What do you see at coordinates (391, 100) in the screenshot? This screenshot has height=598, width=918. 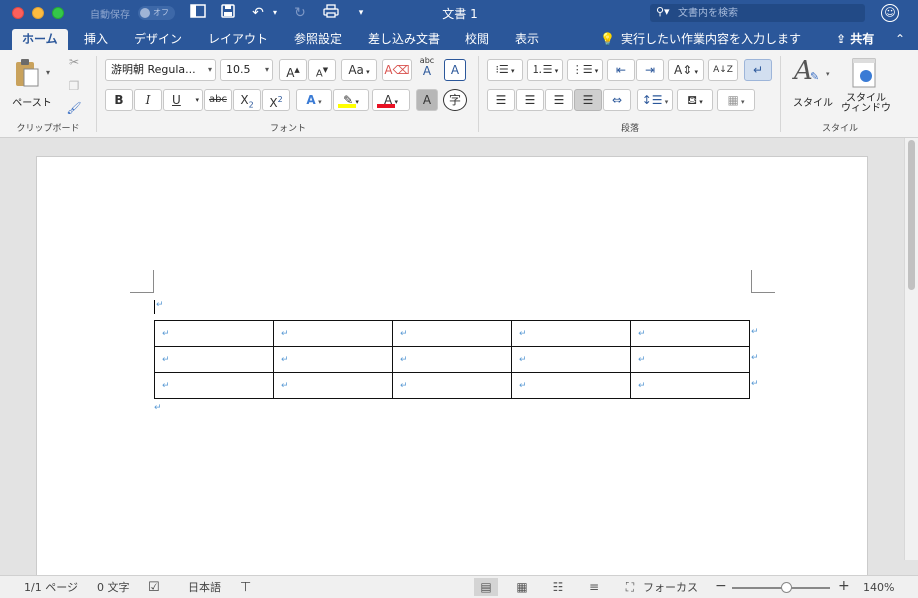 I see `font-color-button: A ▾` at bounding box center [391, 100].